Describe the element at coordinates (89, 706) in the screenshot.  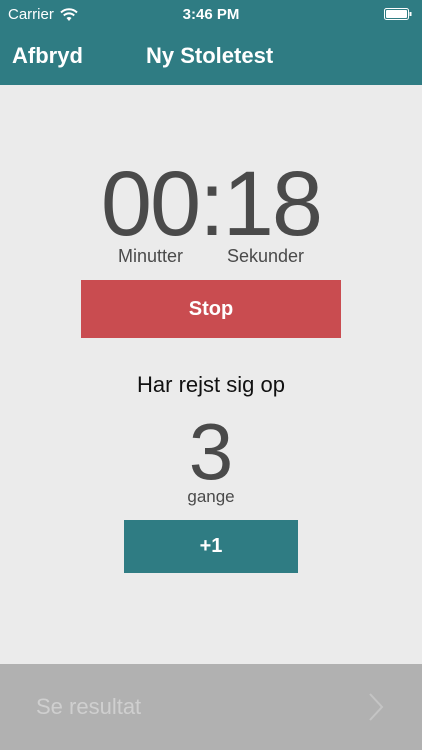
I see `see-result-label: Se resultat` at that location.